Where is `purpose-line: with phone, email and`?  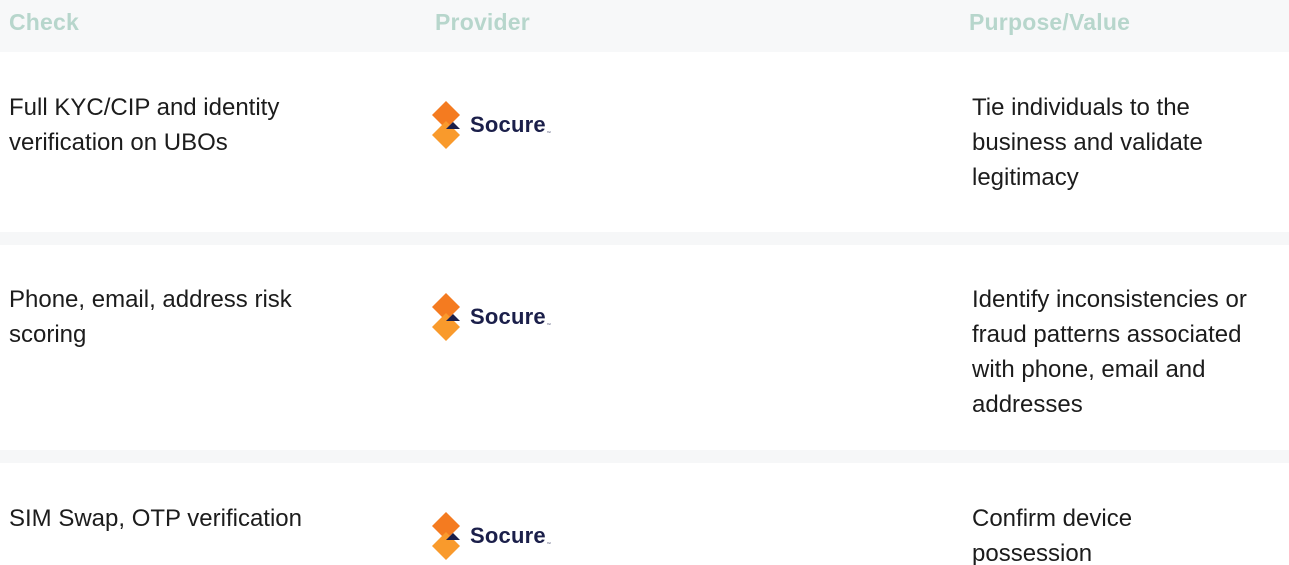 purpose-line: with phone, email and is located at coordinates (1089, 369).